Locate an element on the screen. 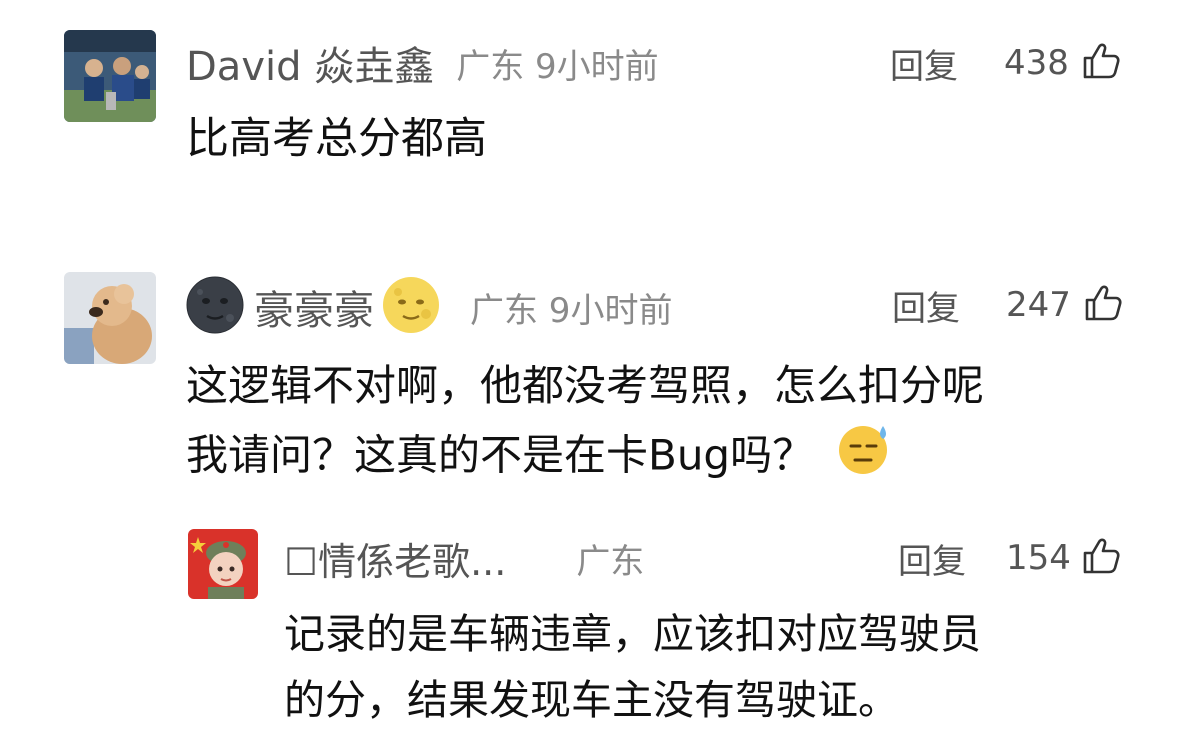 This screenshot has width=1200, height=753. like-count: 438 is located at coordinates (1036, 63).